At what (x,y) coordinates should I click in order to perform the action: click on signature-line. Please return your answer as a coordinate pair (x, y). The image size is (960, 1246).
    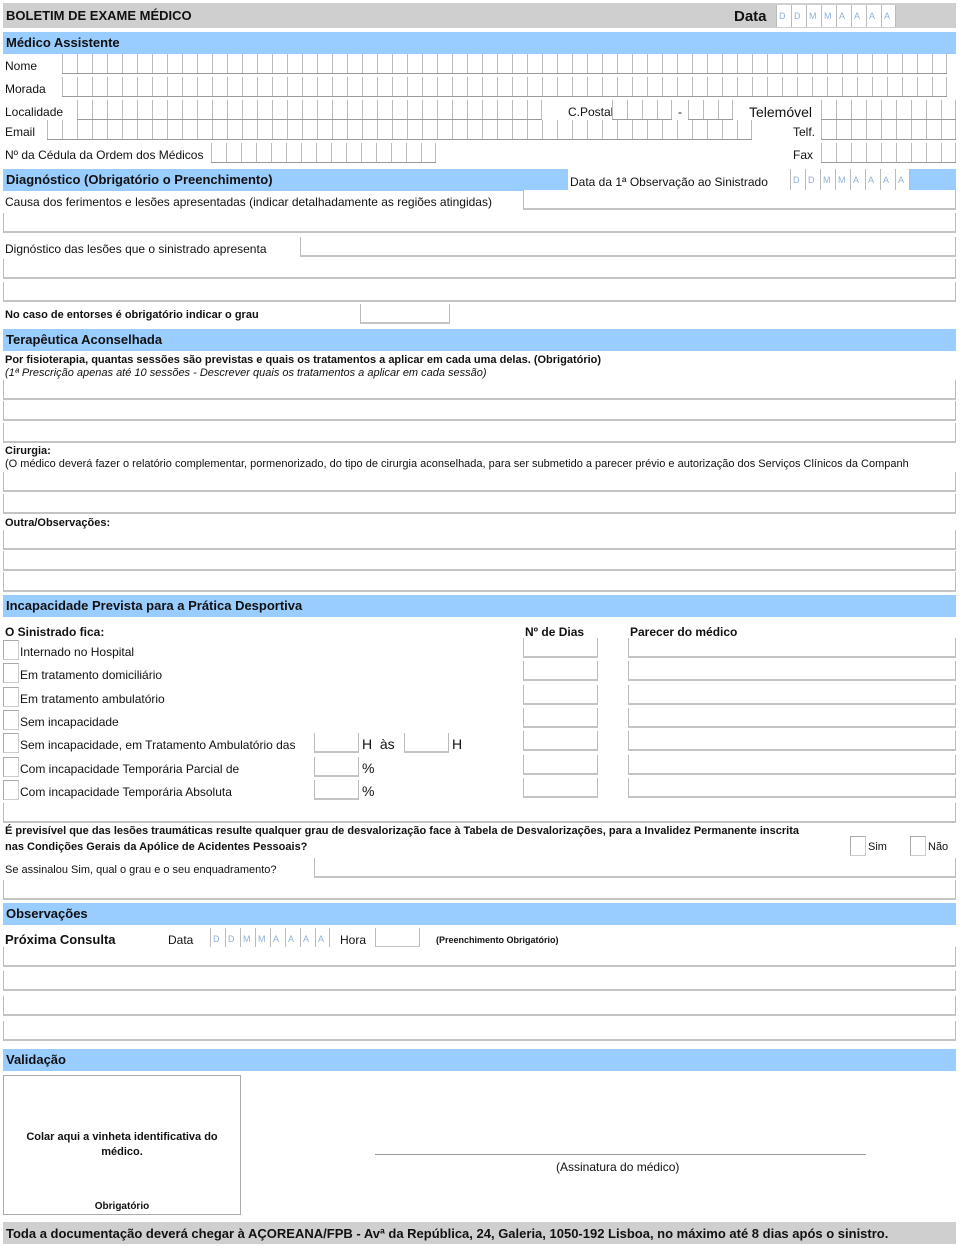
    Looking at the image, I should click on (620, 1154).